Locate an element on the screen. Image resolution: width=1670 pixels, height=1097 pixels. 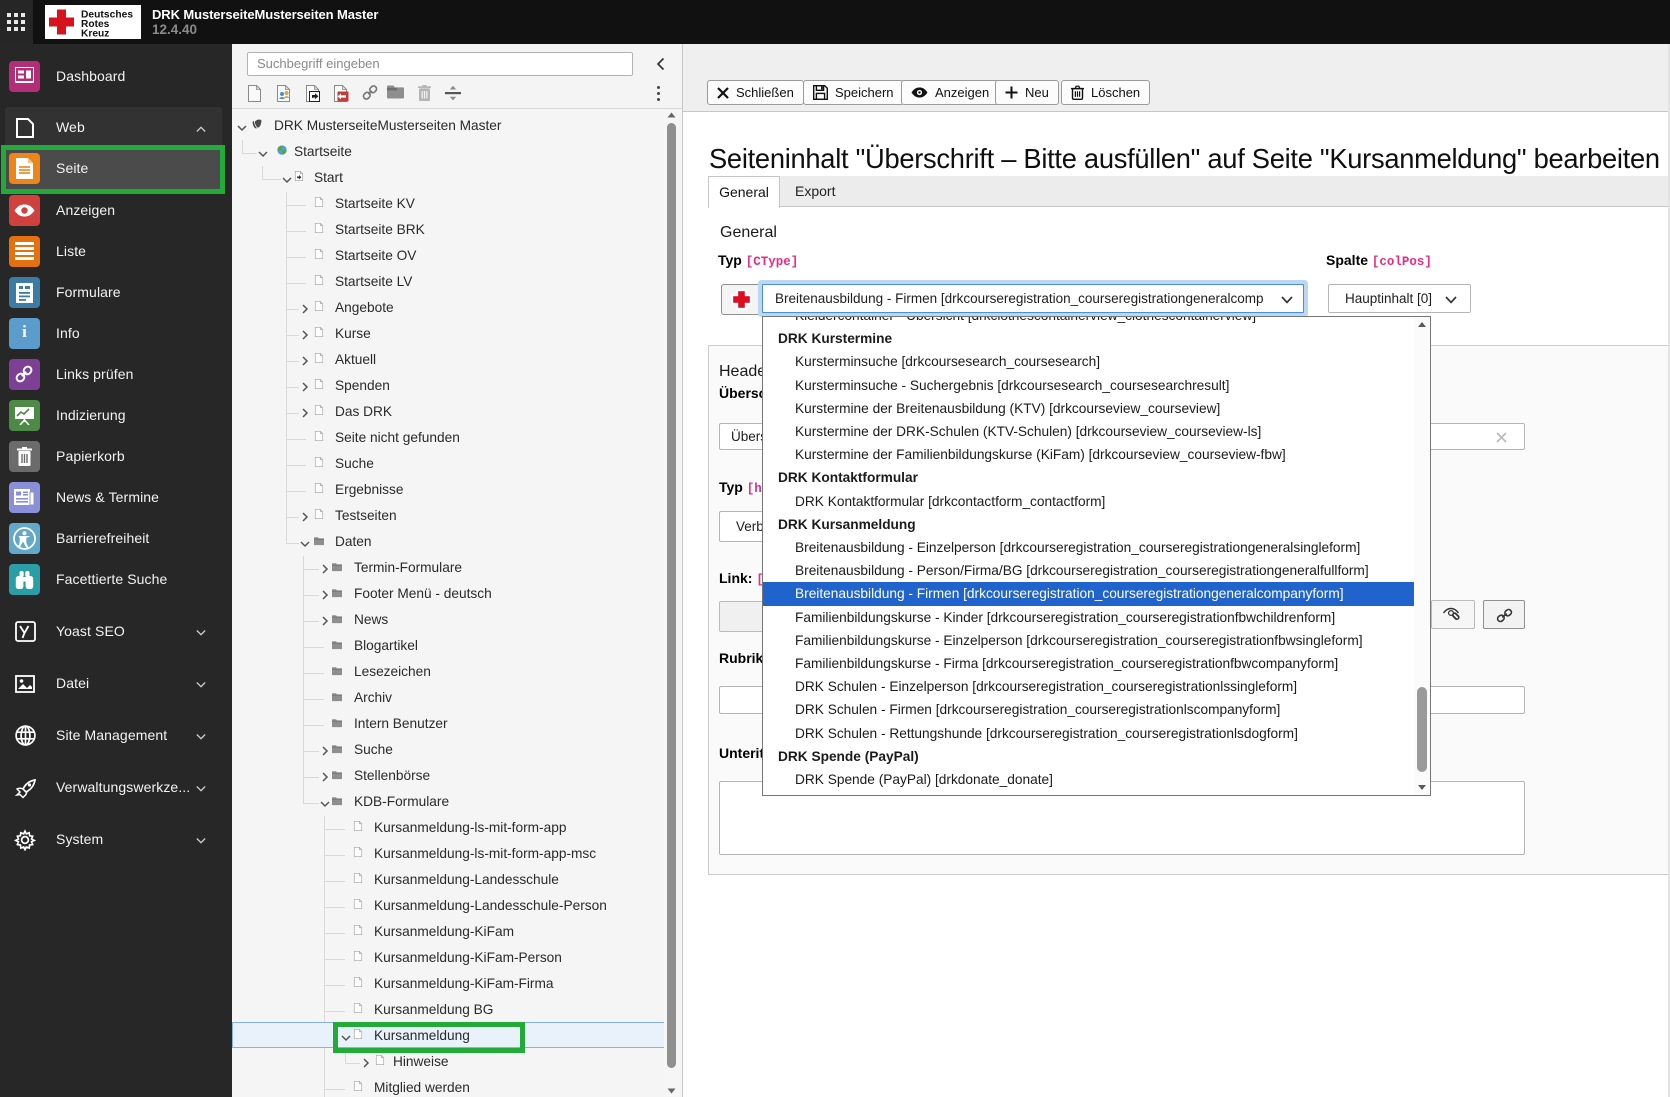
svg-text: Kreuz is located at coordinates (95, 34).